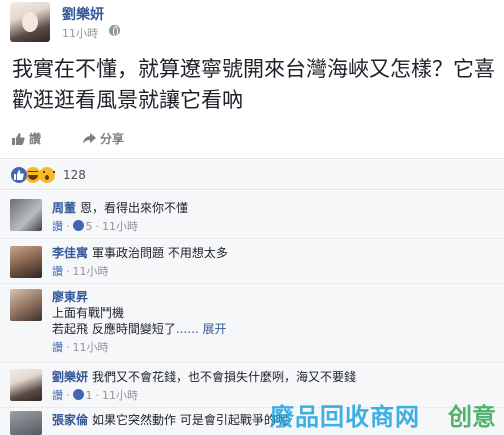 This screenshot has height=435, width=504. What do you see at coordinates (134, 208) in the screenshot?
I see `comment-text: 恩，看得出來你不懂` at bounding box center [134, 208].